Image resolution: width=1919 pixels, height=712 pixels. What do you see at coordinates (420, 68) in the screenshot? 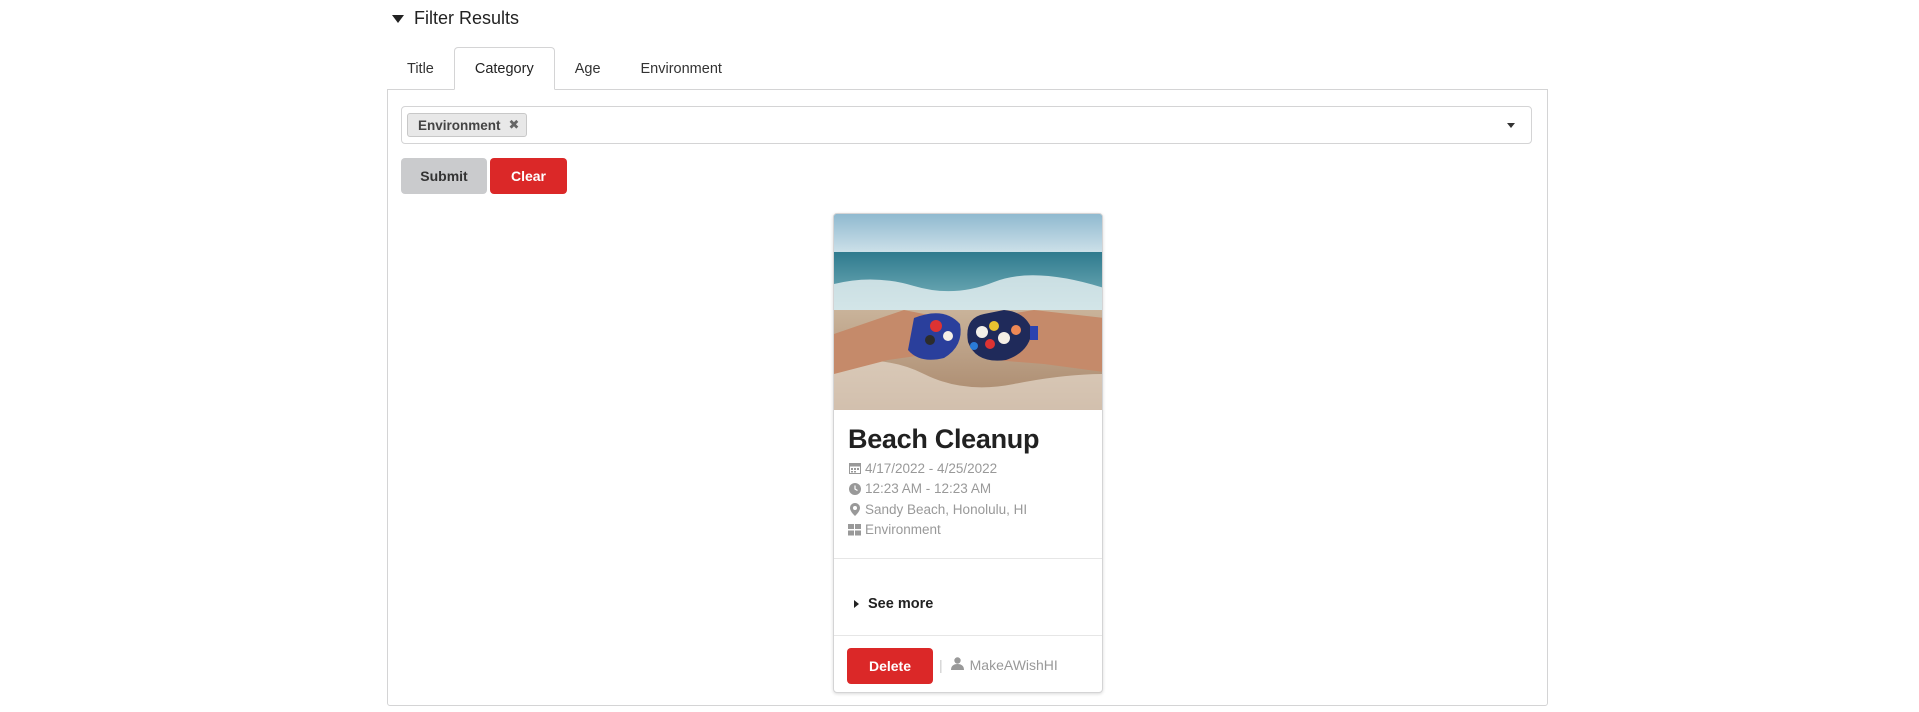
I see `tab-title: Title` at bounding box center [420, 68].